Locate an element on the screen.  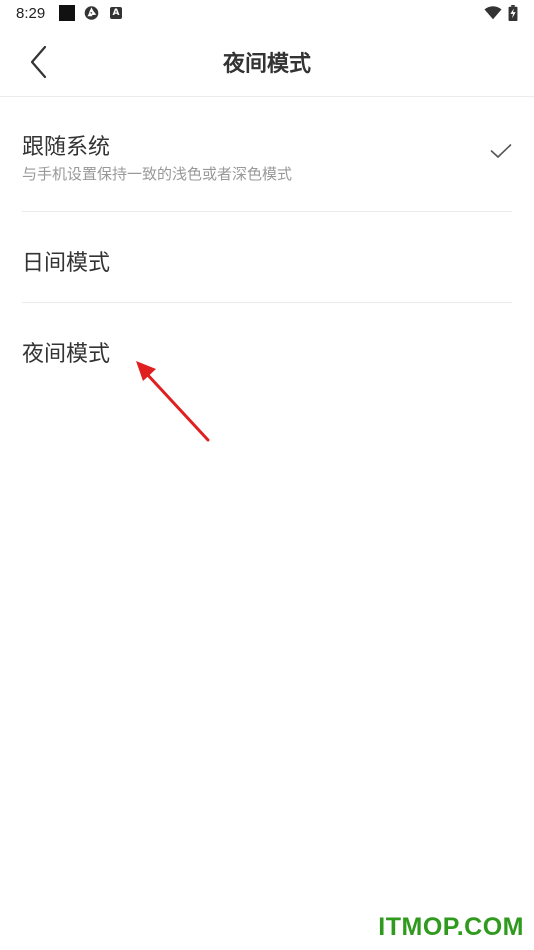
status-time: 8:29 is located at coordinates (31, 13).